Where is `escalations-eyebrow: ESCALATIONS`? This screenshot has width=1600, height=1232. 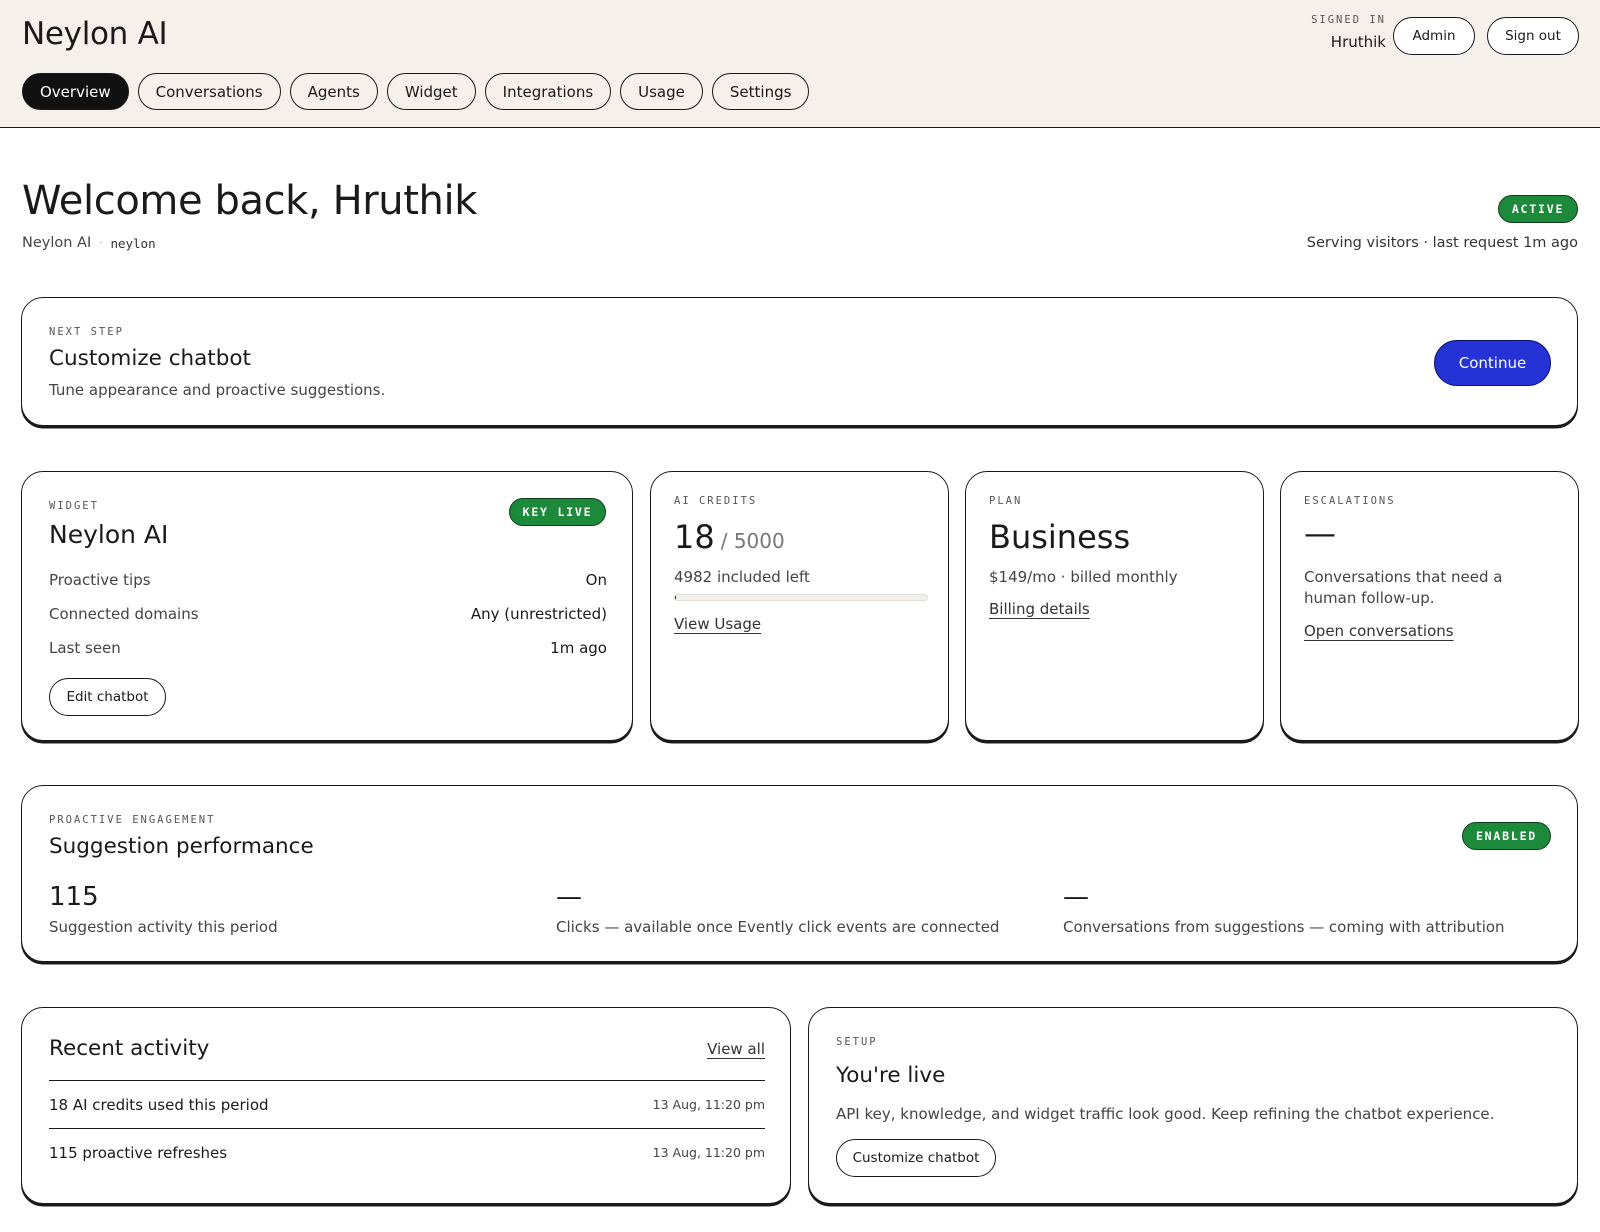 escalations-eyebrow: ESCALATIONS is located at coordinates (1350, 501).